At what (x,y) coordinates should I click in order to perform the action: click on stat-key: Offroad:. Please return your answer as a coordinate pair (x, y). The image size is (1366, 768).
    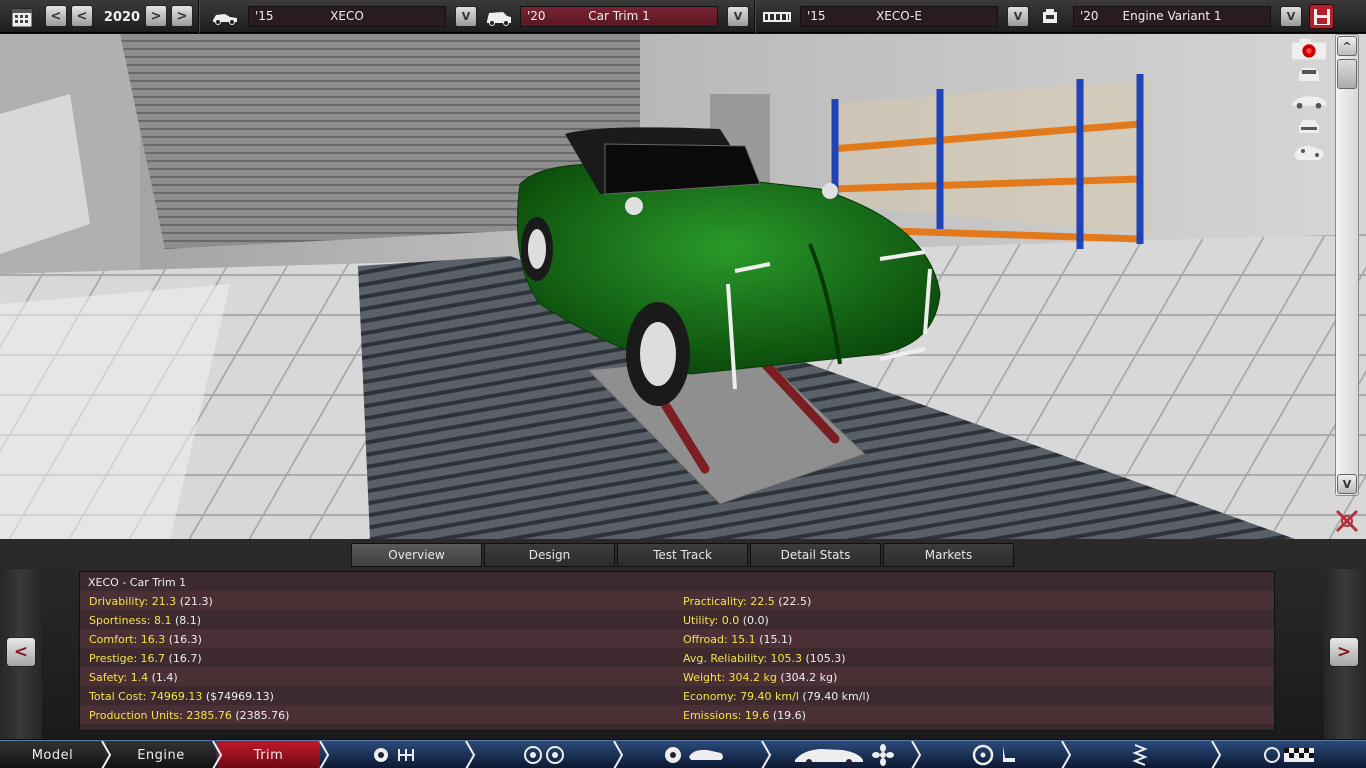
    Looking at the image, I should click on (705, 639).